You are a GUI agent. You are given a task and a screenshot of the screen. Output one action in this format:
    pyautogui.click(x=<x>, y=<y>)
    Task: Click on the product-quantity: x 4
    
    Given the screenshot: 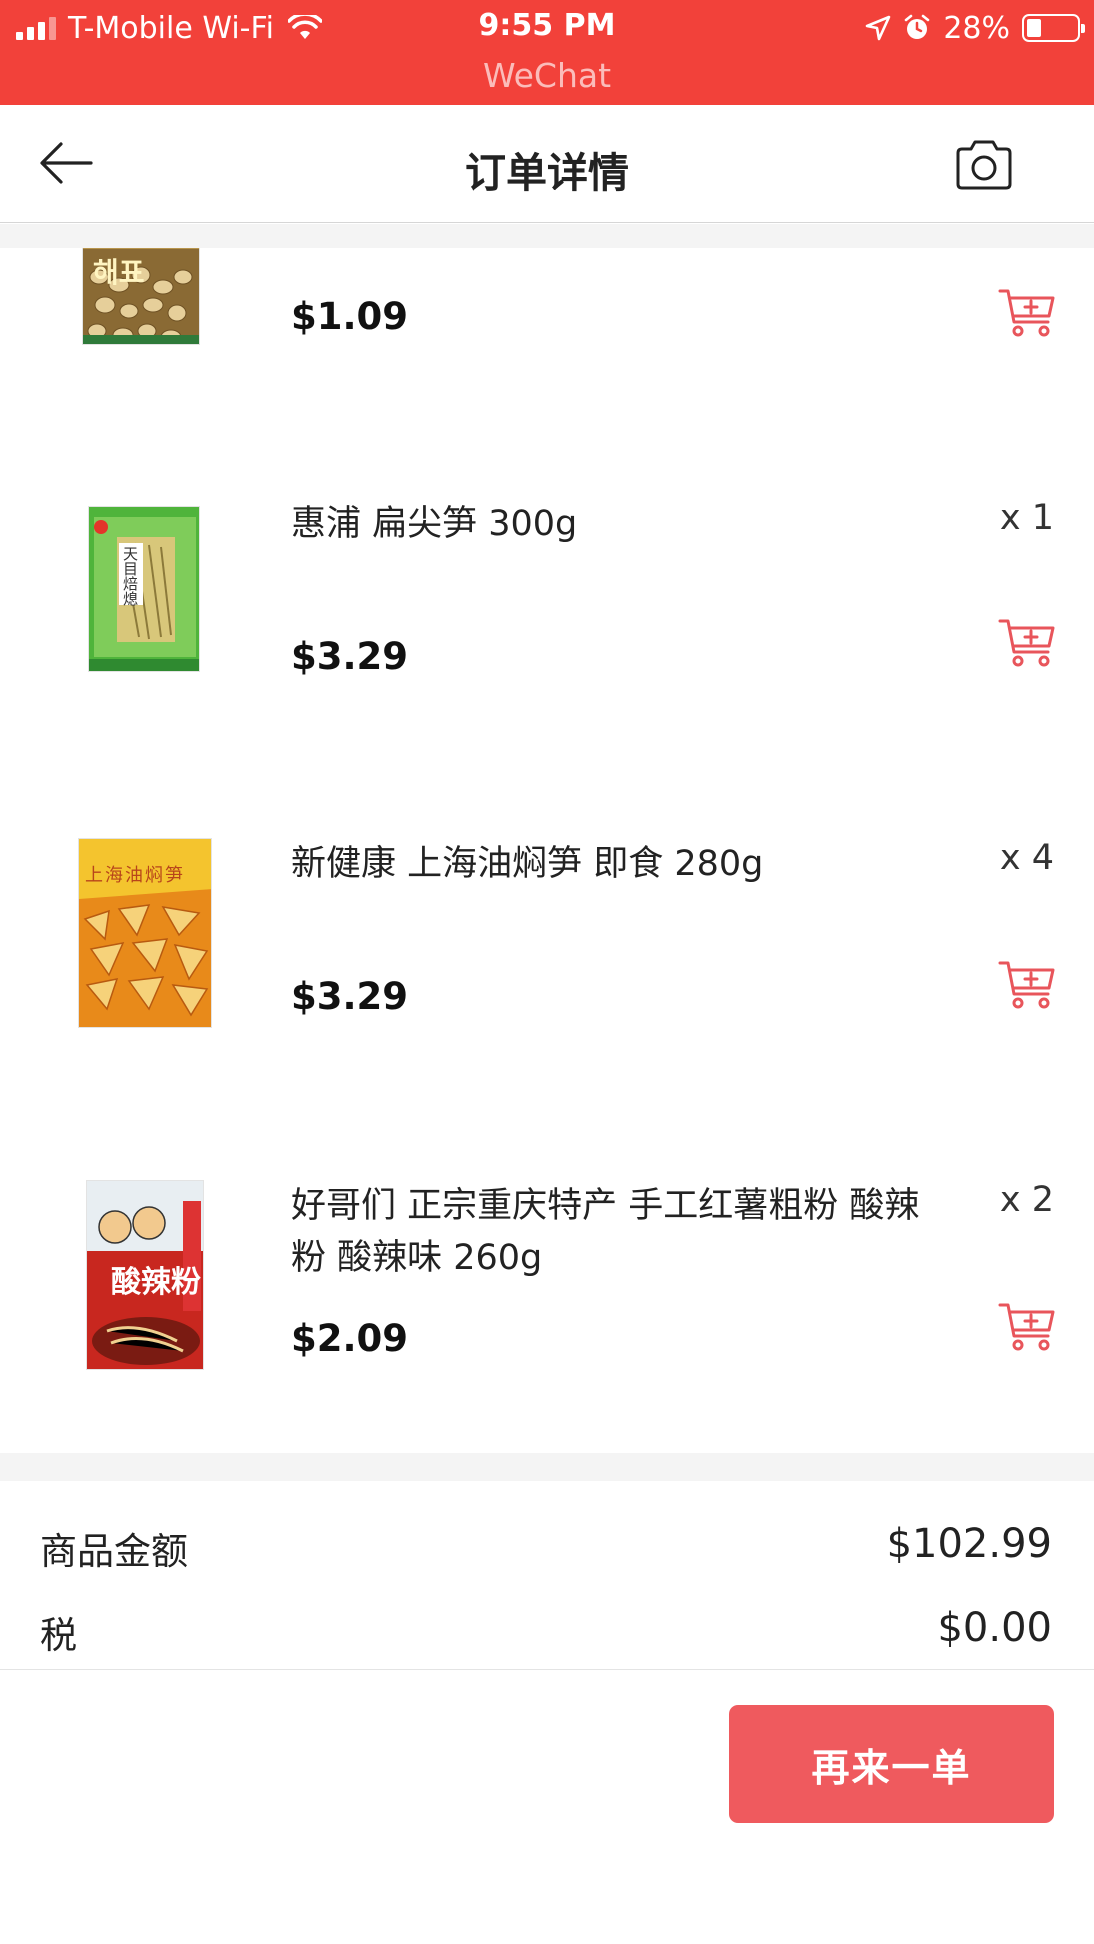 What is the action you would take?
    pyautogui.click(x=1026, y=858)
    